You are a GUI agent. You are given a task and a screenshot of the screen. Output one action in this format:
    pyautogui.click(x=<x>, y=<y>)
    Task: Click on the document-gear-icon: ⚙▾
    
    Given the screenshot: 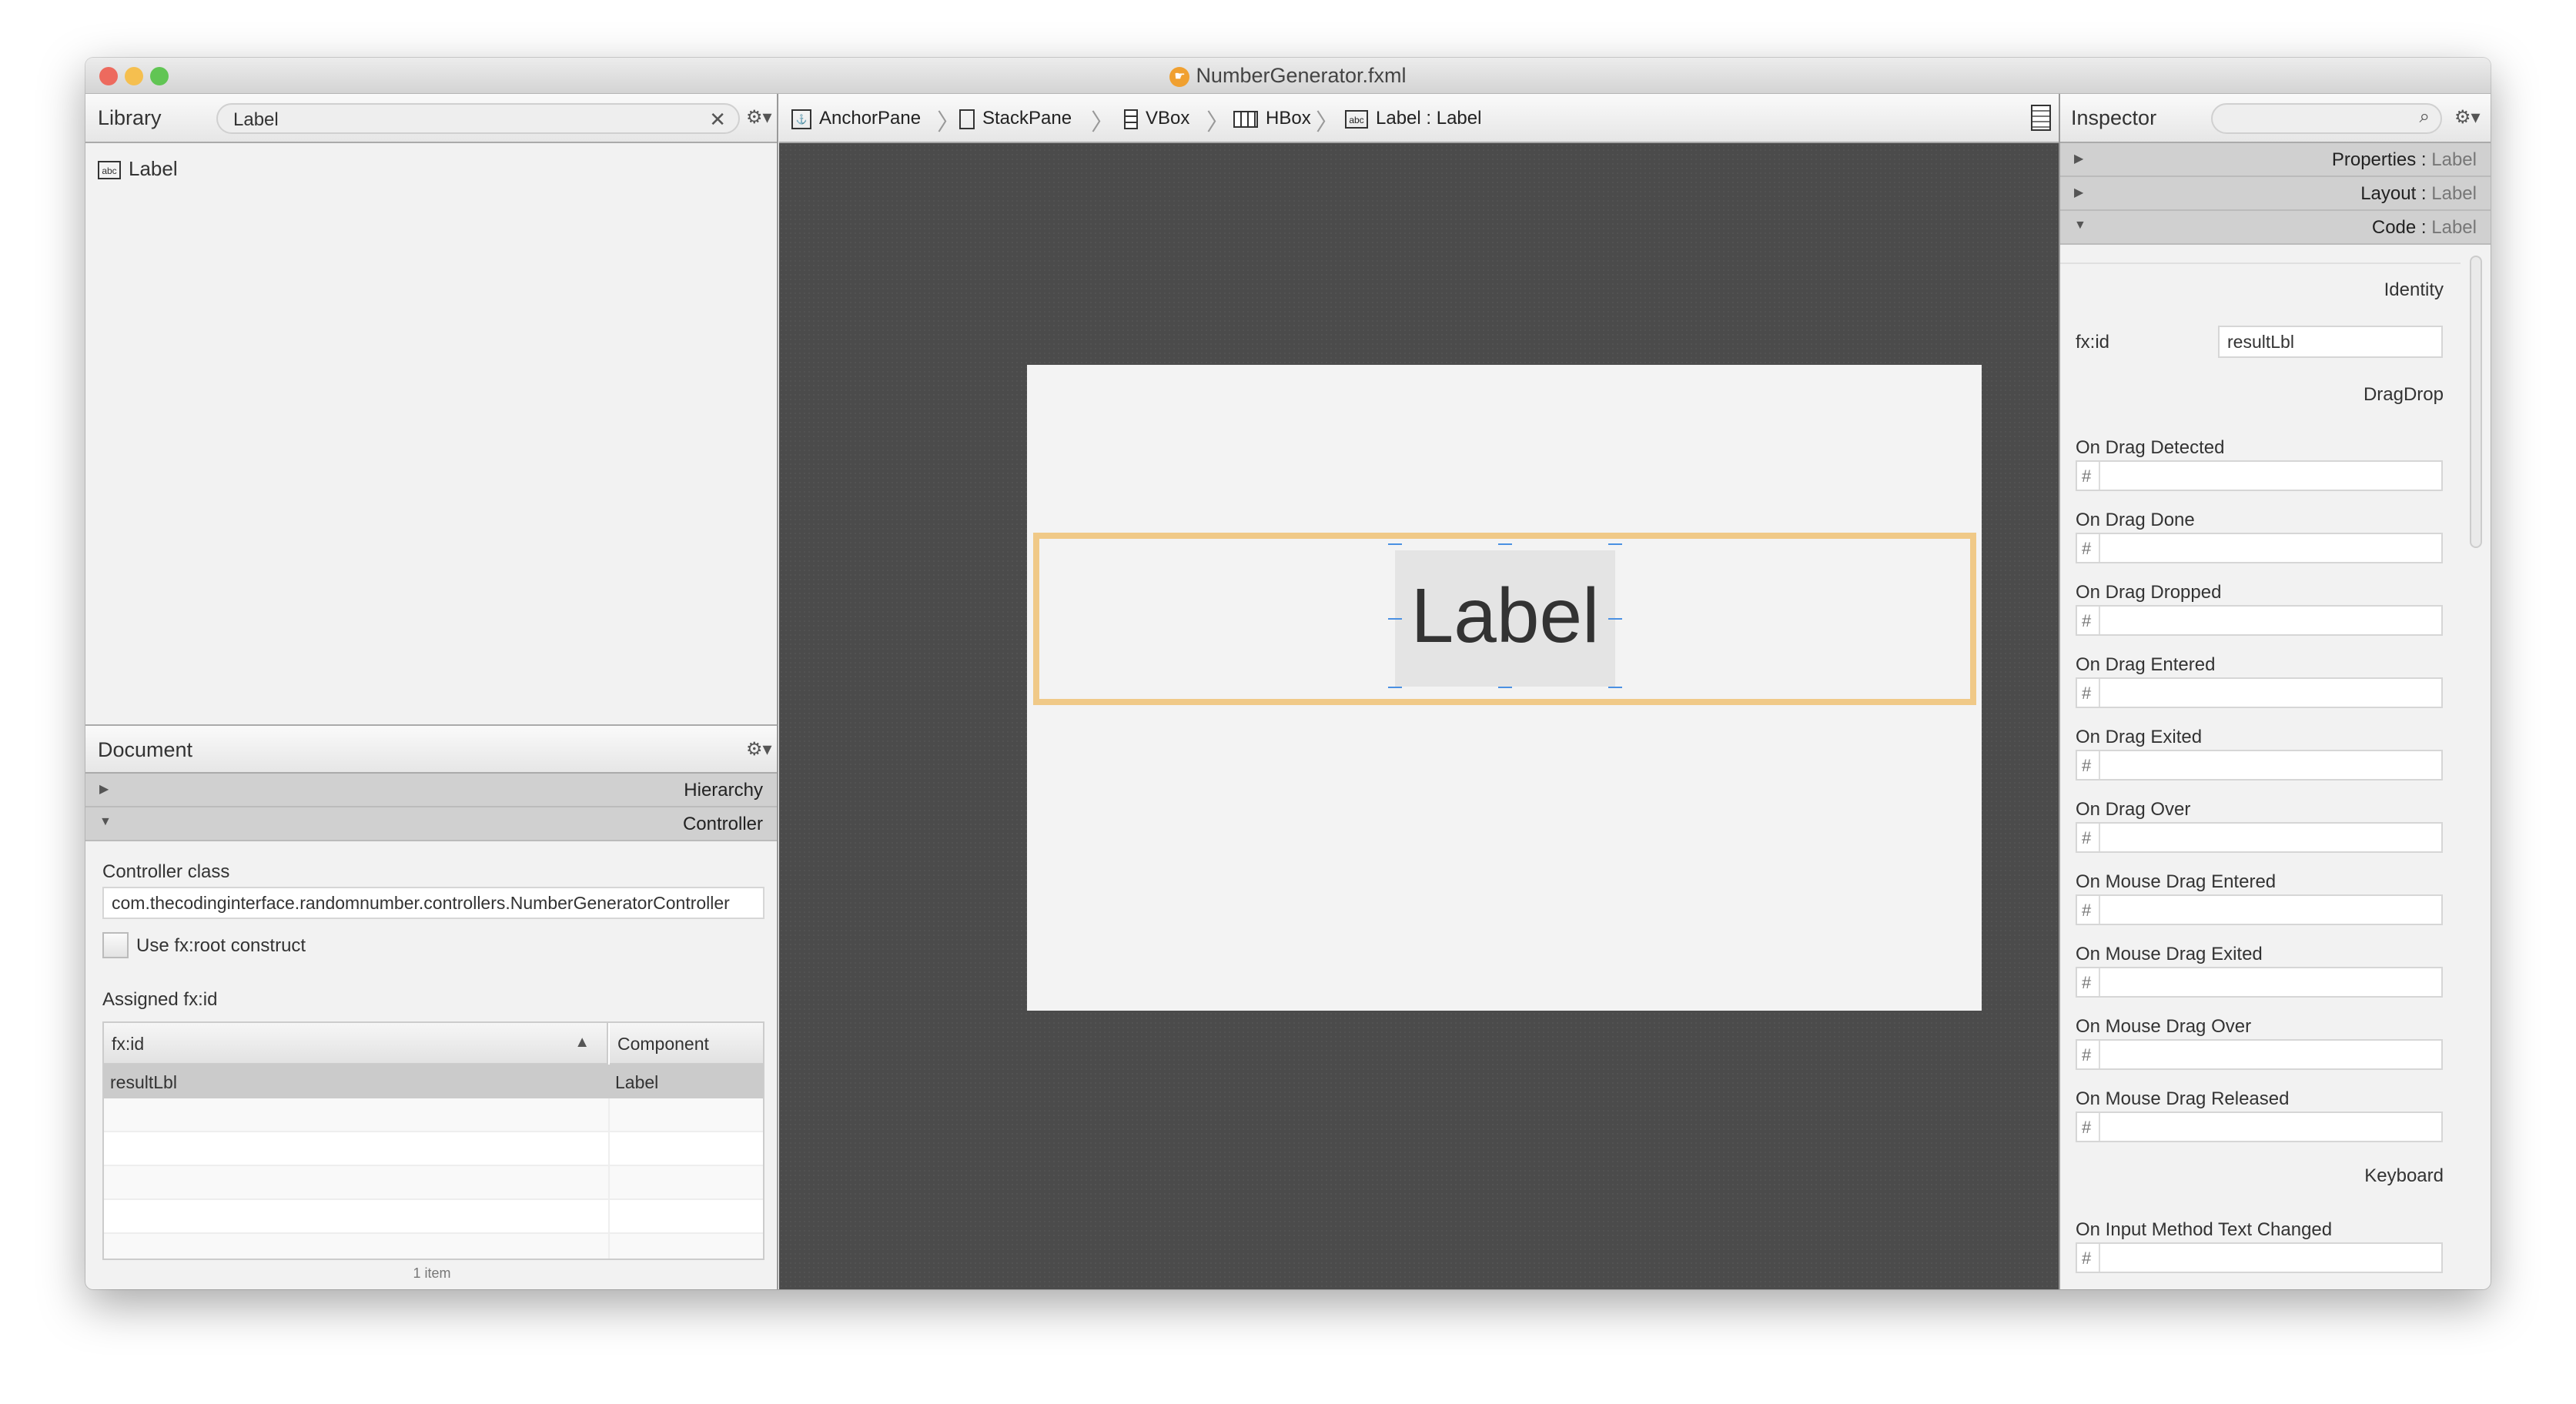 What is the action you would take?
    pyautogui.click(x=759, y=749)
    